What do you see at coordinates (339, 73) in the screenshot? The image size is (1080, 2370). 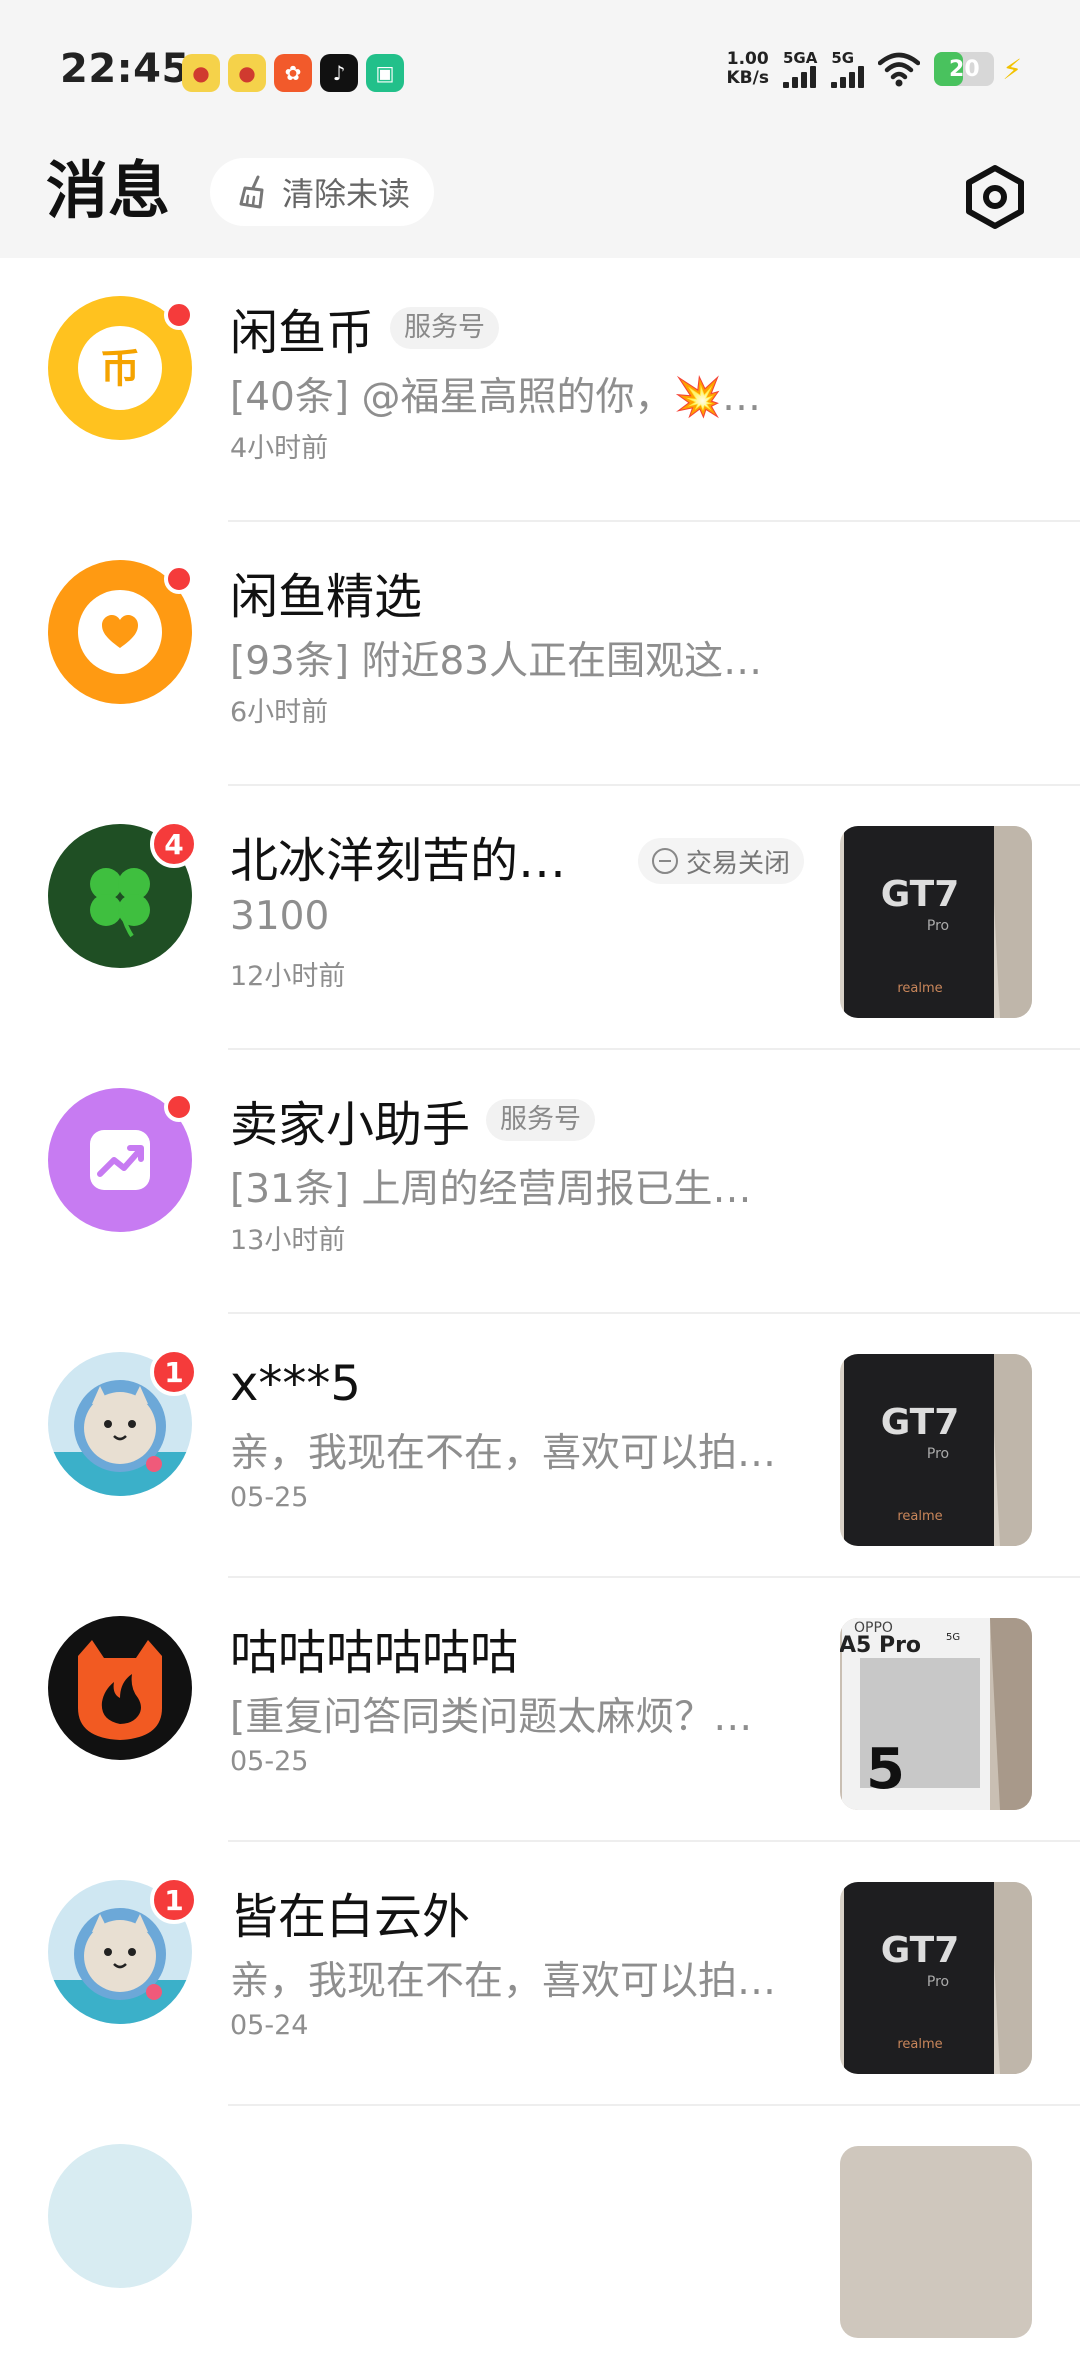 I see `tiktok-icon: ♪` at bounding box center [339, 73].